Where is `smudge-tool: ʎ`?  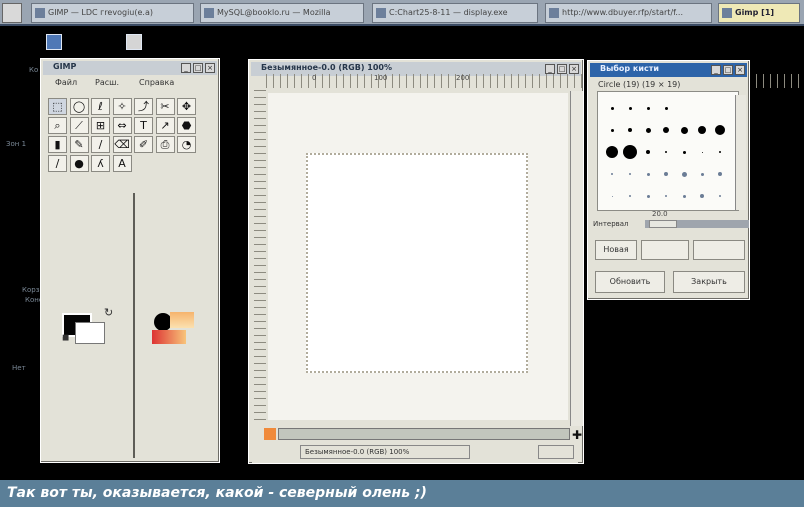 smudge-tool: ʎ is located at coordinates (100, 163).